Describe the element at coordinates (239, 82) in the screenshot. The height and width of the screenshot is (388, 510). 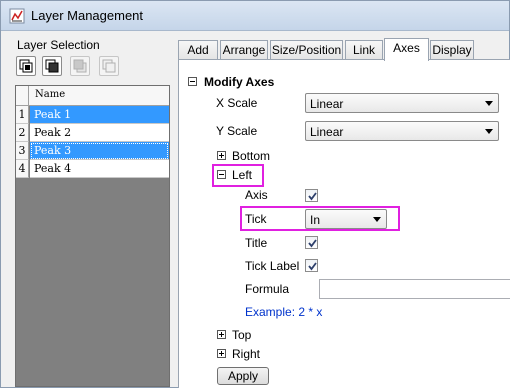
I see `modify-axes-section-title: Modify Axes` at that location.